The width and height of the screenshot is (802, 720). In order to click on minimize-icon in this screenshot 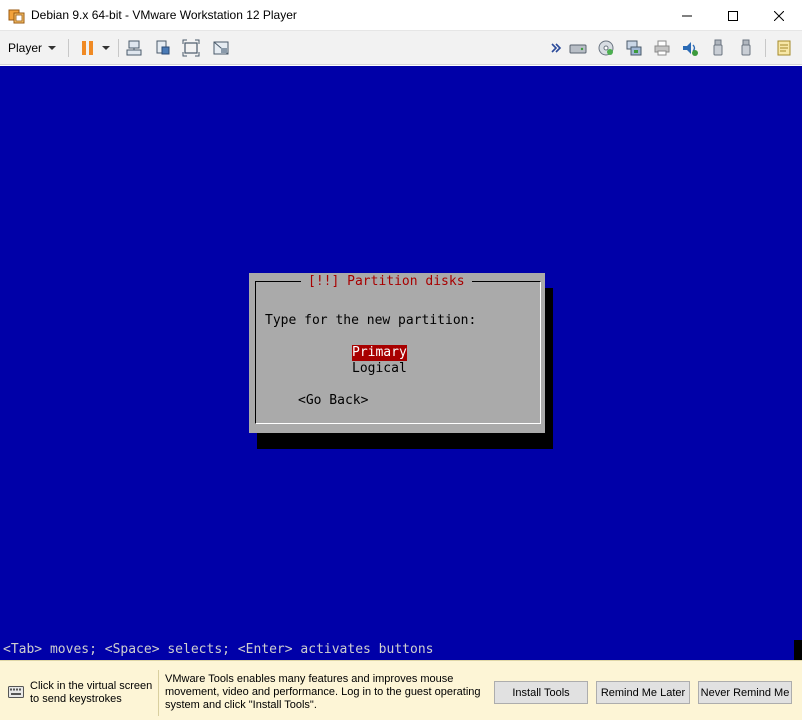, I will do `click(687, 15)`.